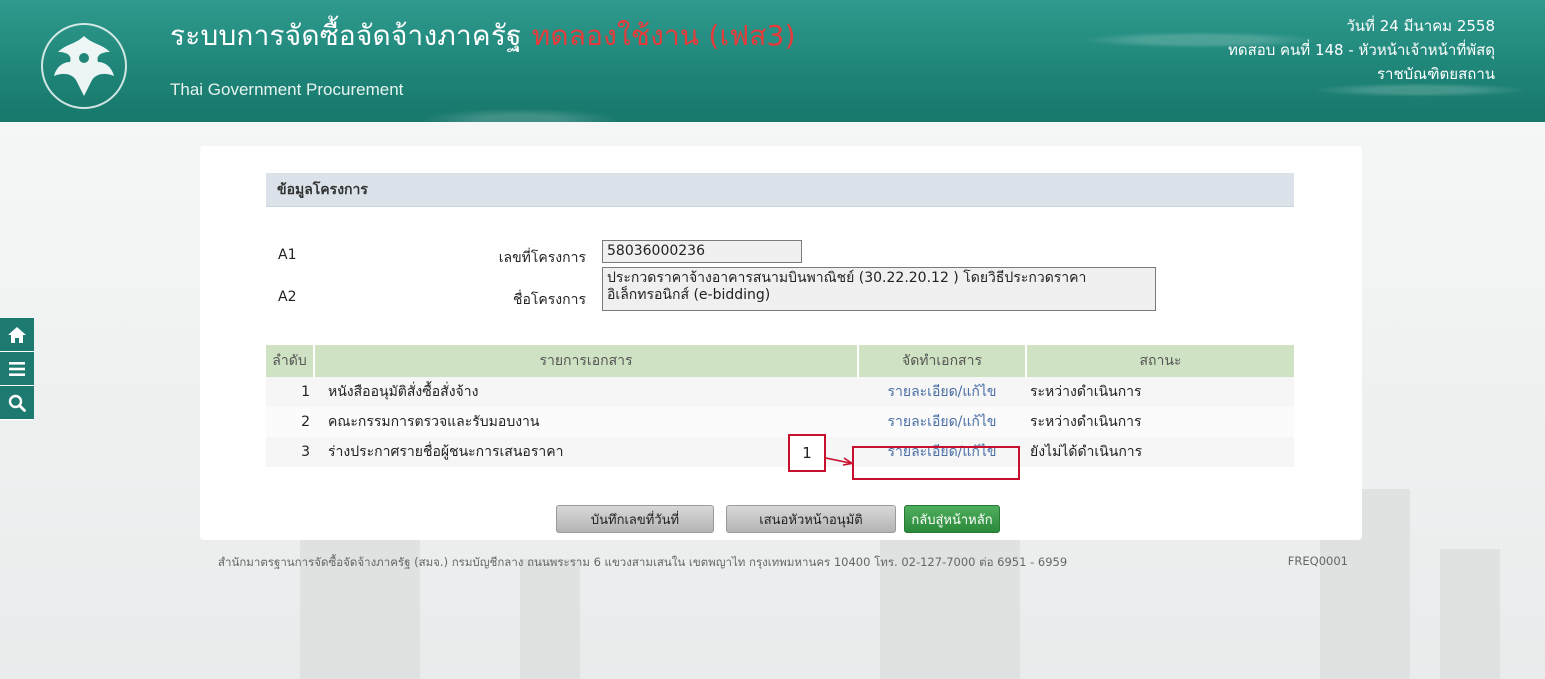  Describe the element at coordinates (1317, 561) in the screenshot. I see `form-code: FREQ0001` at that location.